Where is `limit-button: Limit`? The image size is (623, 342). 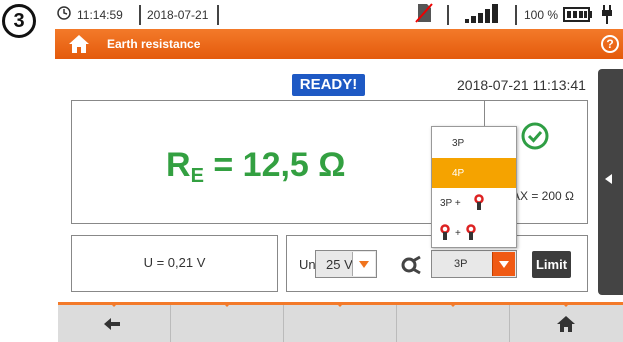 limit-button: Limit is located at coordinates (551, 264).